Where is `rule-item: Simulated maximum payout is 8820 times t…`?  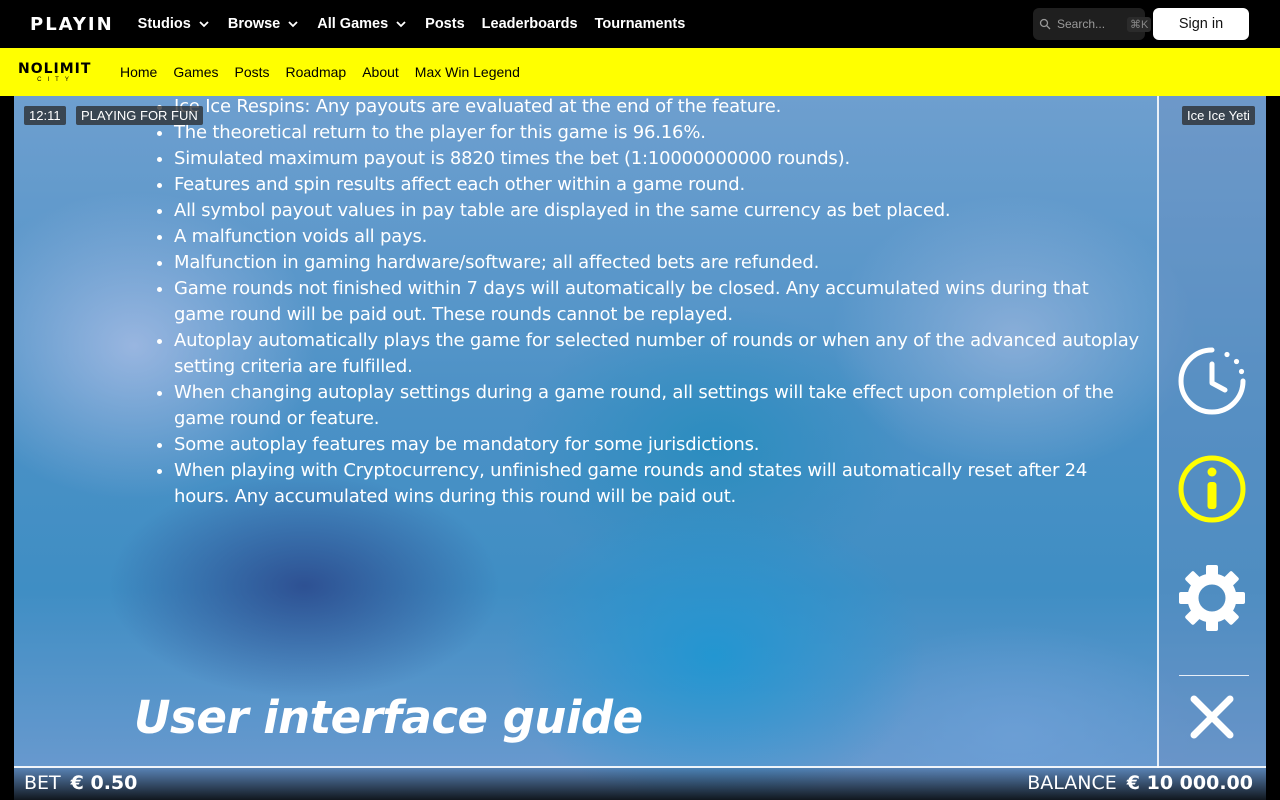
rule-item: Simulated maximum payout is 8820 times t… is located at coordinates (657, 159).